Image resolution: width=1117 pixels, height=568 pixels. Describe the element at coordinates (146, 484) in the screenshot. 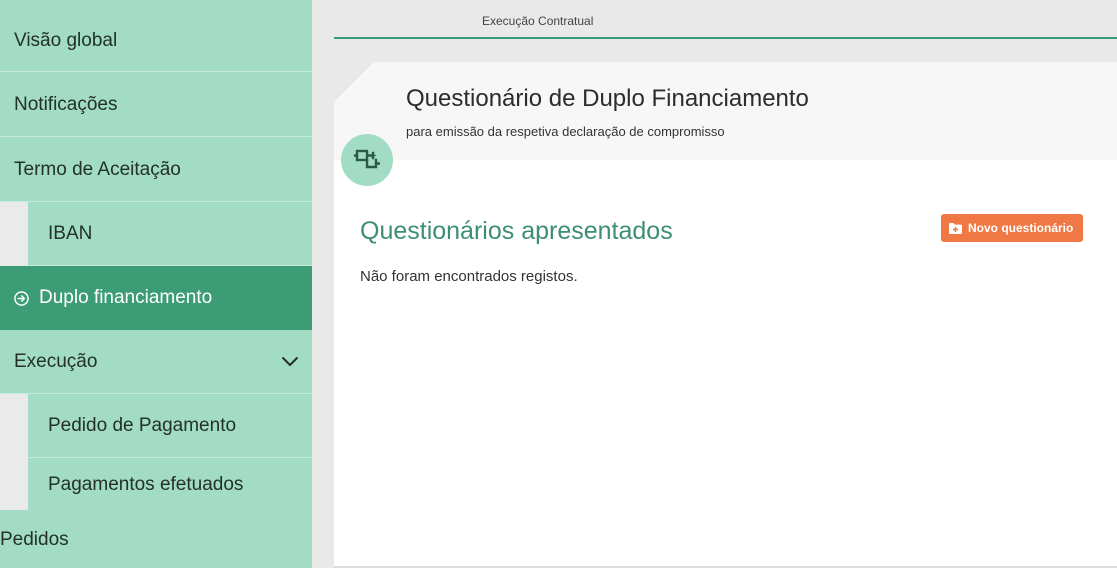

I see `sidebar-item-label: Pagamentos efetuados` at that location.